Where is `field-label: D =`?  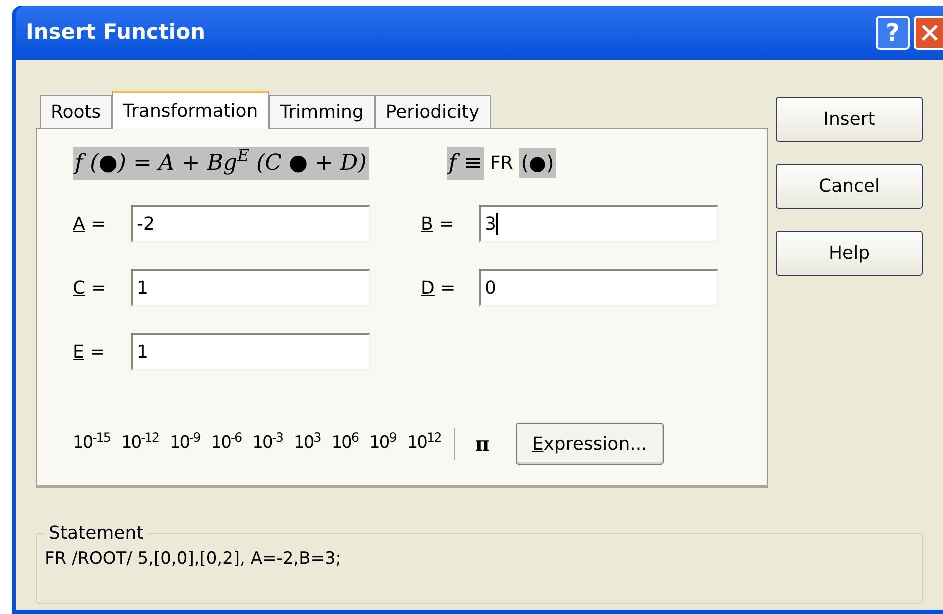 field-label: D = is located at coordinates (439, 288).